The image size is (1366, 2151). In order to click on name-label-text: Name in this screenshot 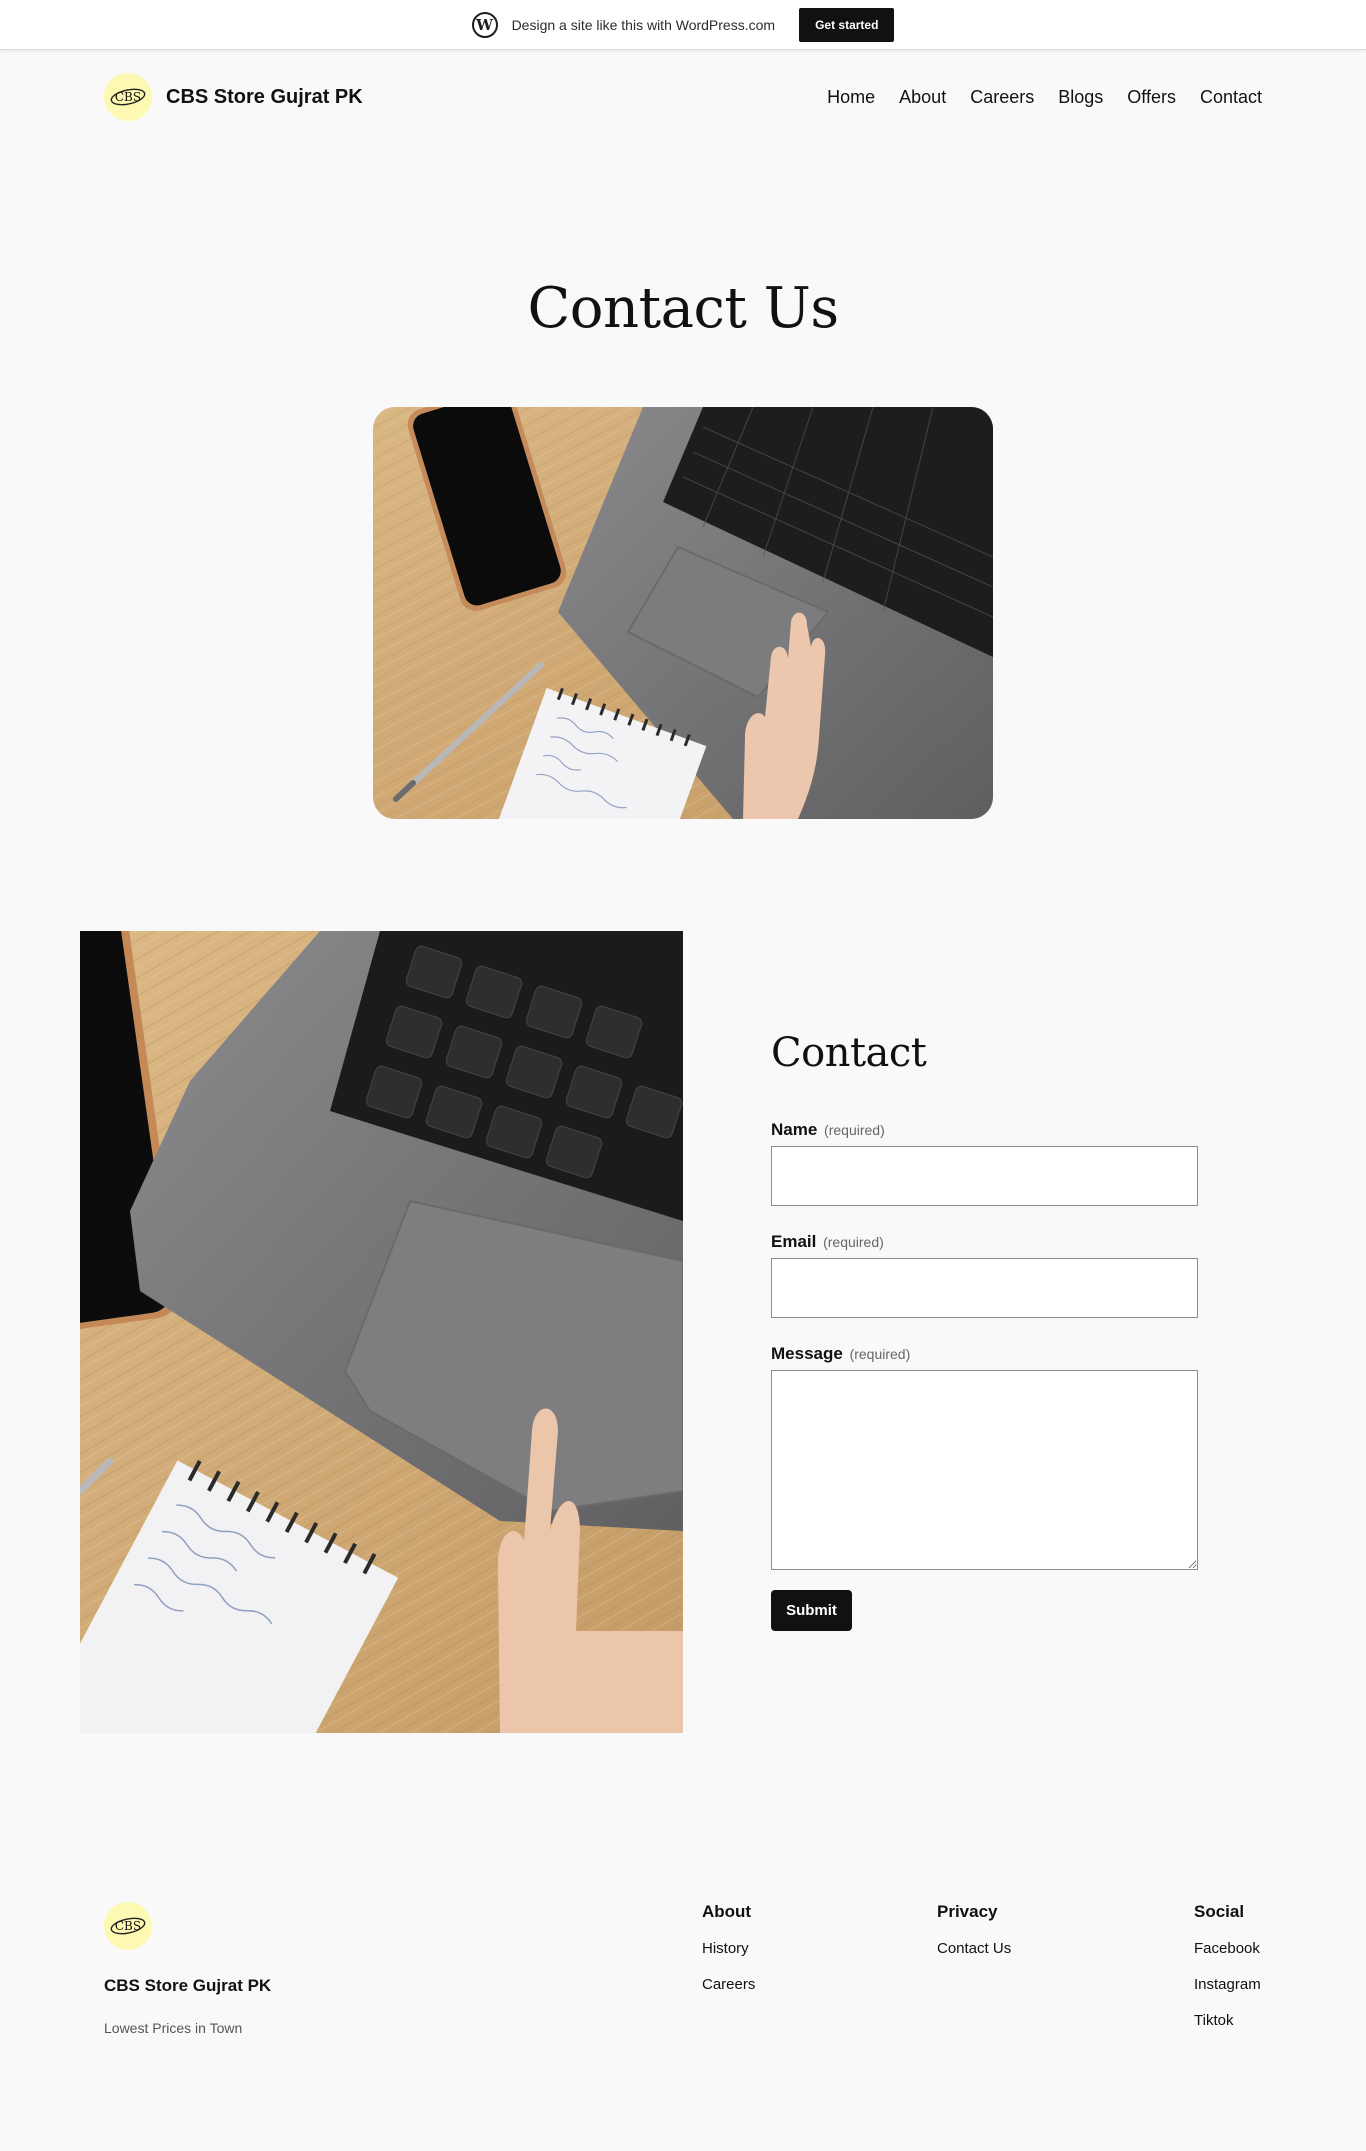, I will do `click(794, 1129)`.